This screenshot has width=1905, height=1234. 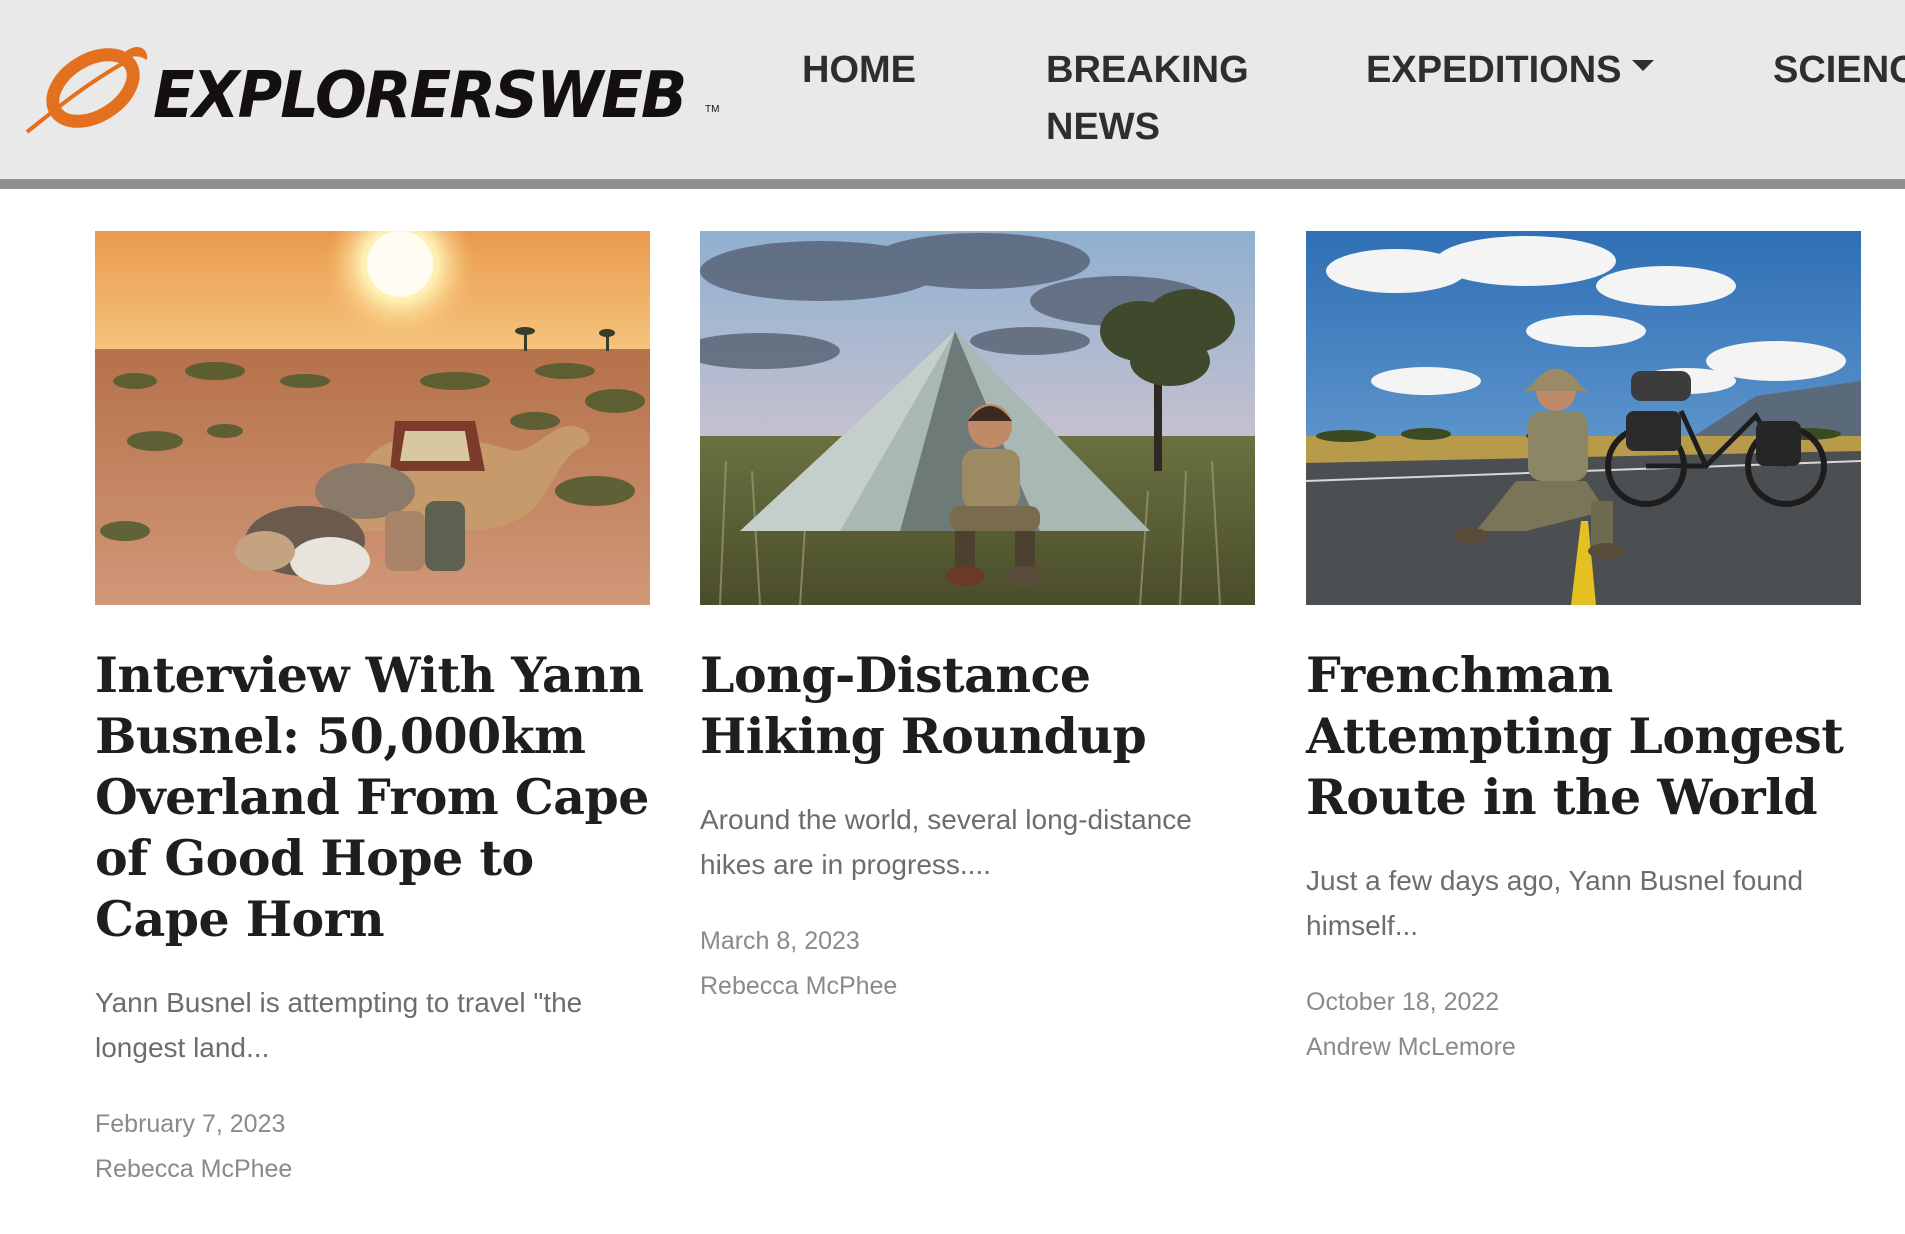 I want to click on article-image-hiker-tent, so click(x=977, y=418).